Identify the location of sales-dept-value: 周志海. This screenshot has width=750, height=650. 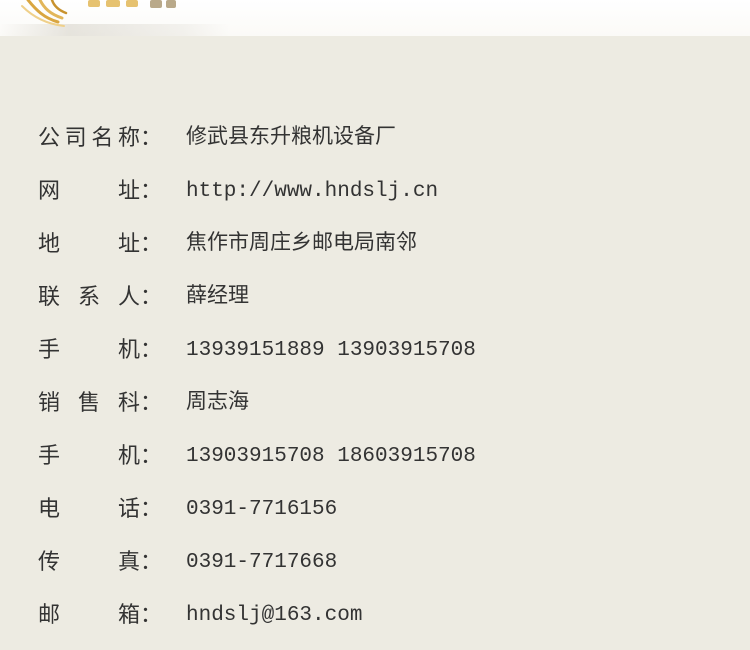
(217, 403).